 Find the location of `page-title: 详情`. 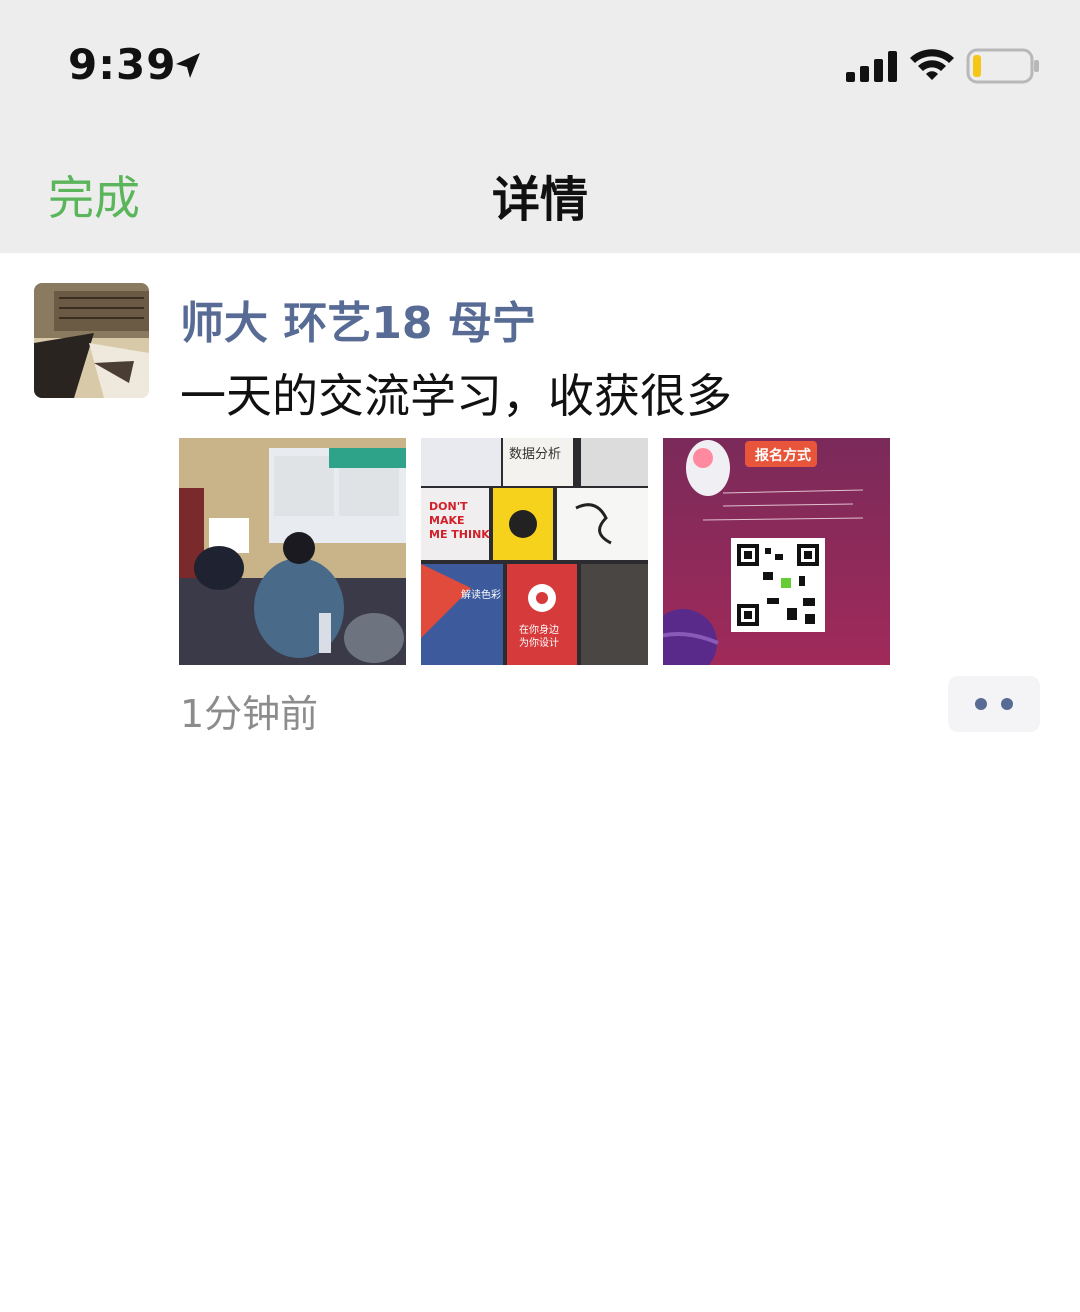

page-title: 详情 is located at coordinates (539, 200).